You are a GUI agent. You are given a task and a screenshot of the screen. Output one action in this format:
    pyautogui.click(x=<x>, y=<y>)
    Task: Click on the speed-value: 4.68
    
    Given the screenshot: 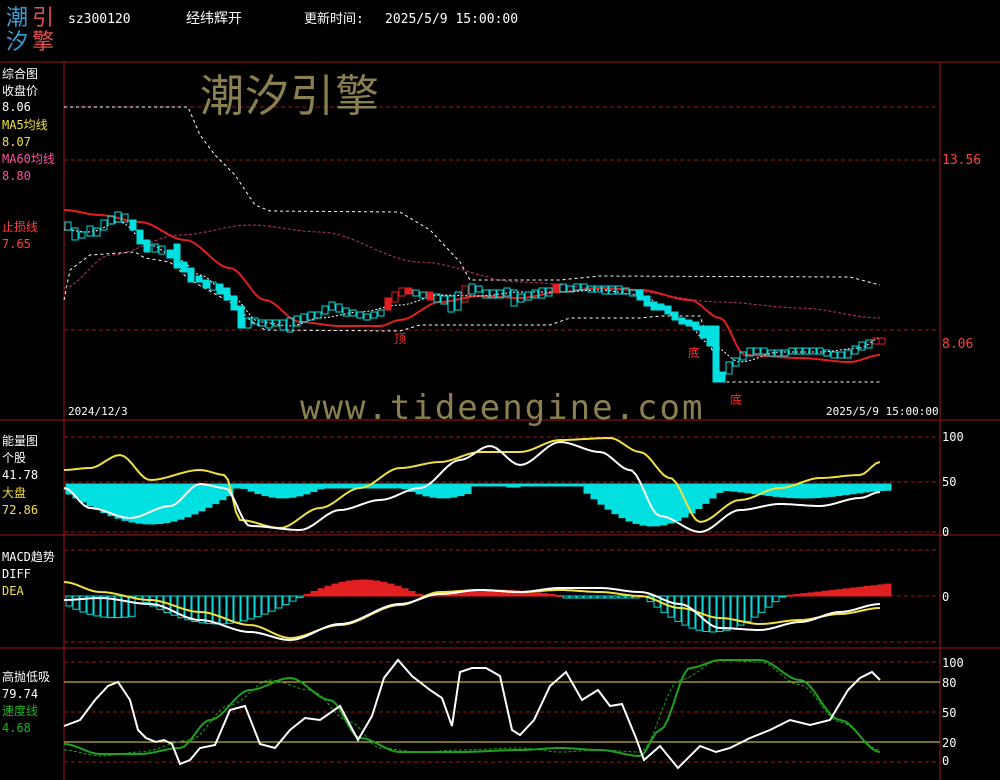 What is the action you would take?
    pyautogui.click(x=16, y=728)
    